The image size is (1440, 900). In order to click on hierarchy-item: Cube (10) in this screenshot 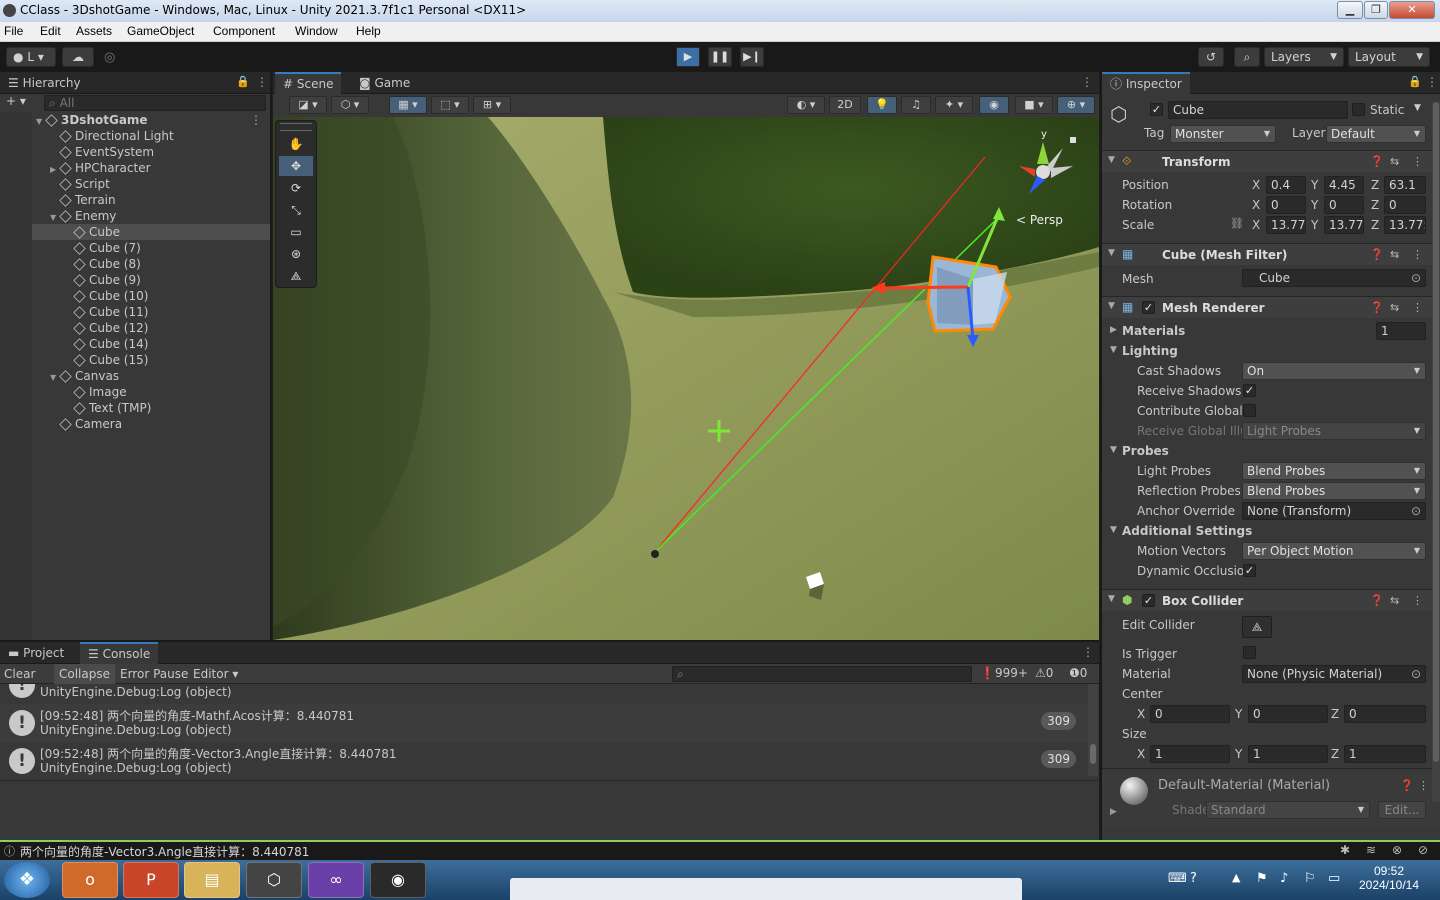, I will do `click(135, 296)`.